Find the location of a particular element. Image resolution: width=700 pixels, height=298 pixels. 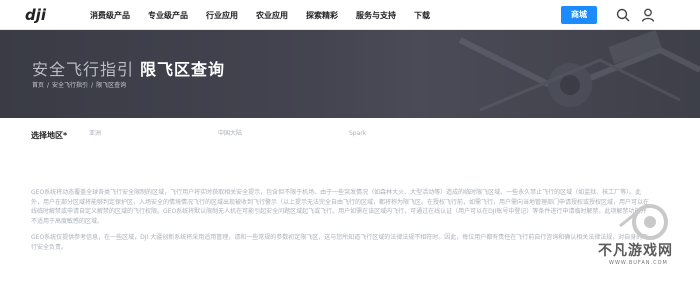

user-icon is located at coordinates (648, 15).